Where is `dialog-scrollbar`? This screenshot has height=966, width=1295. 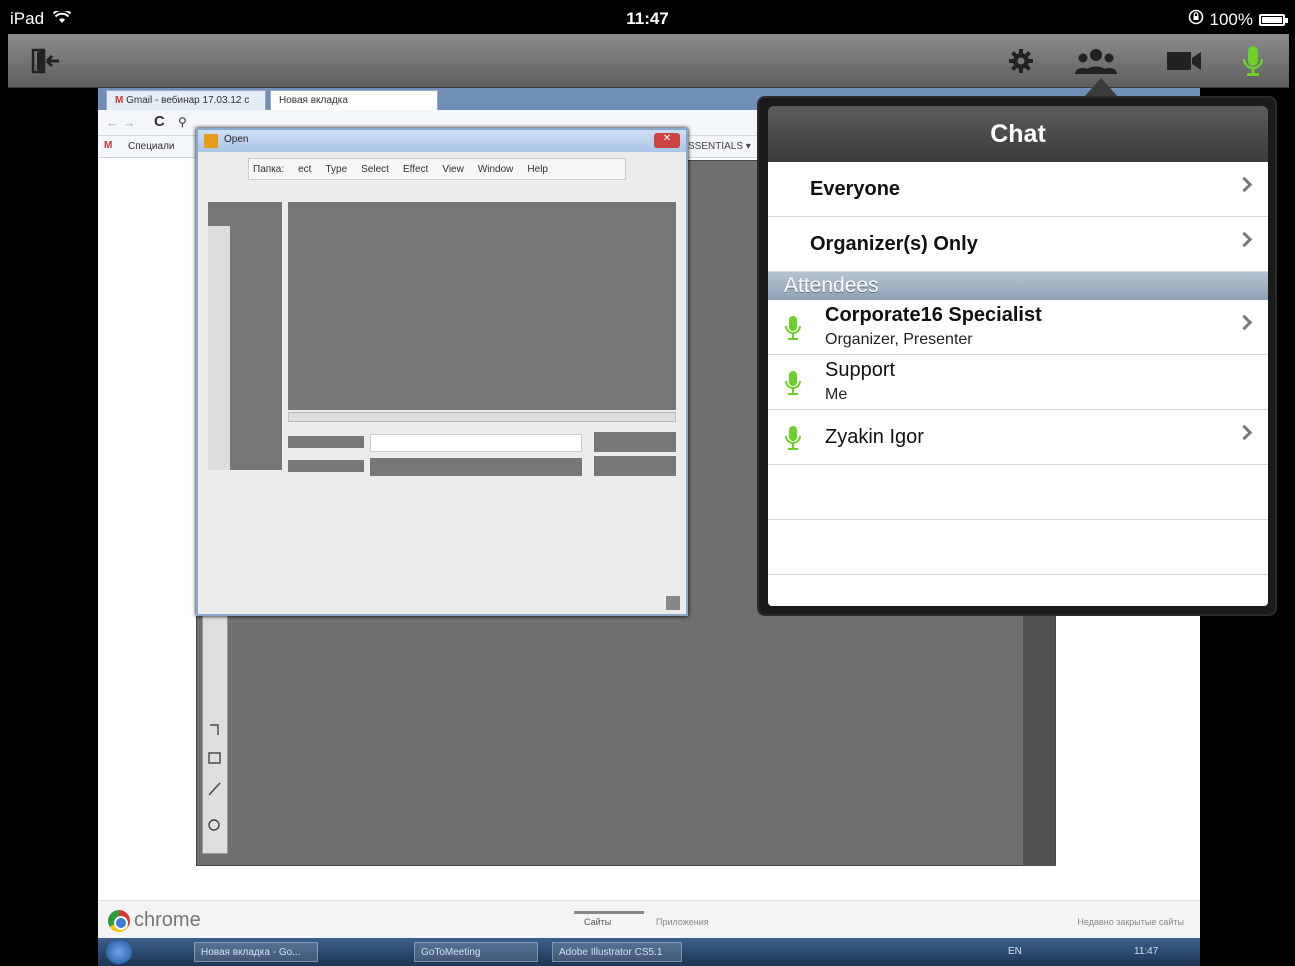
dialog-scrollbar is located at coordinates (482, 417).